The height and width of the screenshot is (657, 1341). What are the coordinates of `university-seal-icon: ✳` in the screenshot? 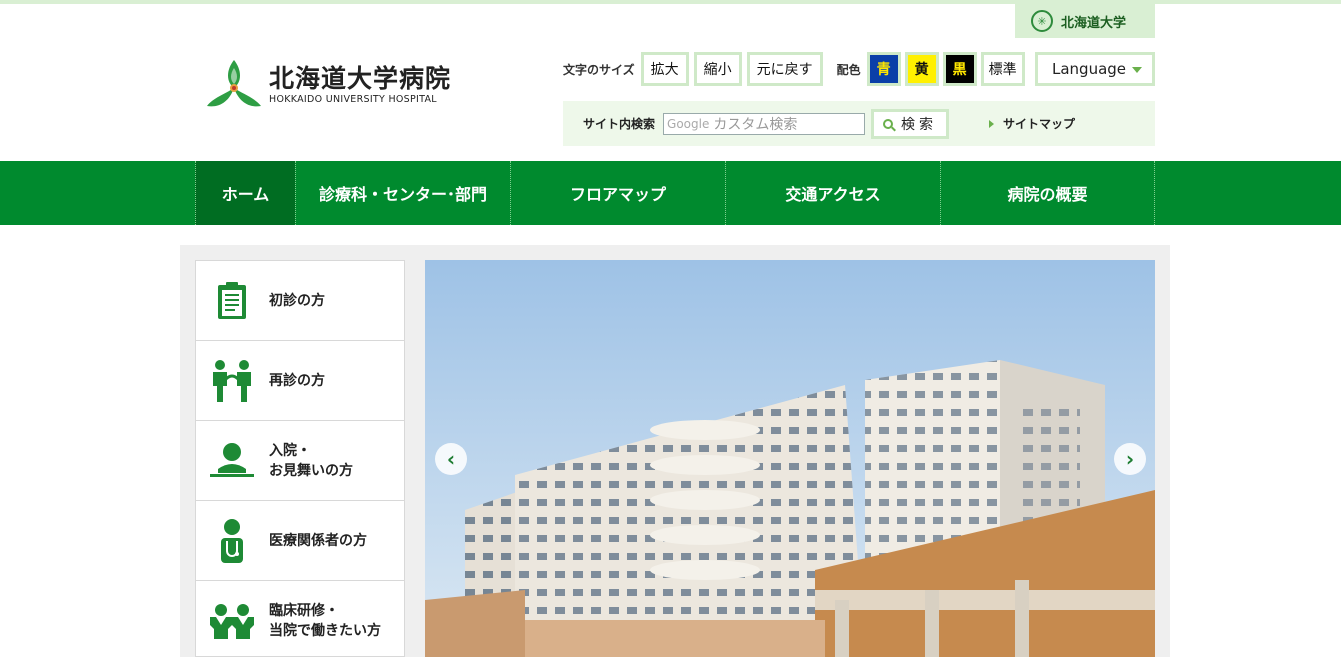 It's located at (1042, 21).